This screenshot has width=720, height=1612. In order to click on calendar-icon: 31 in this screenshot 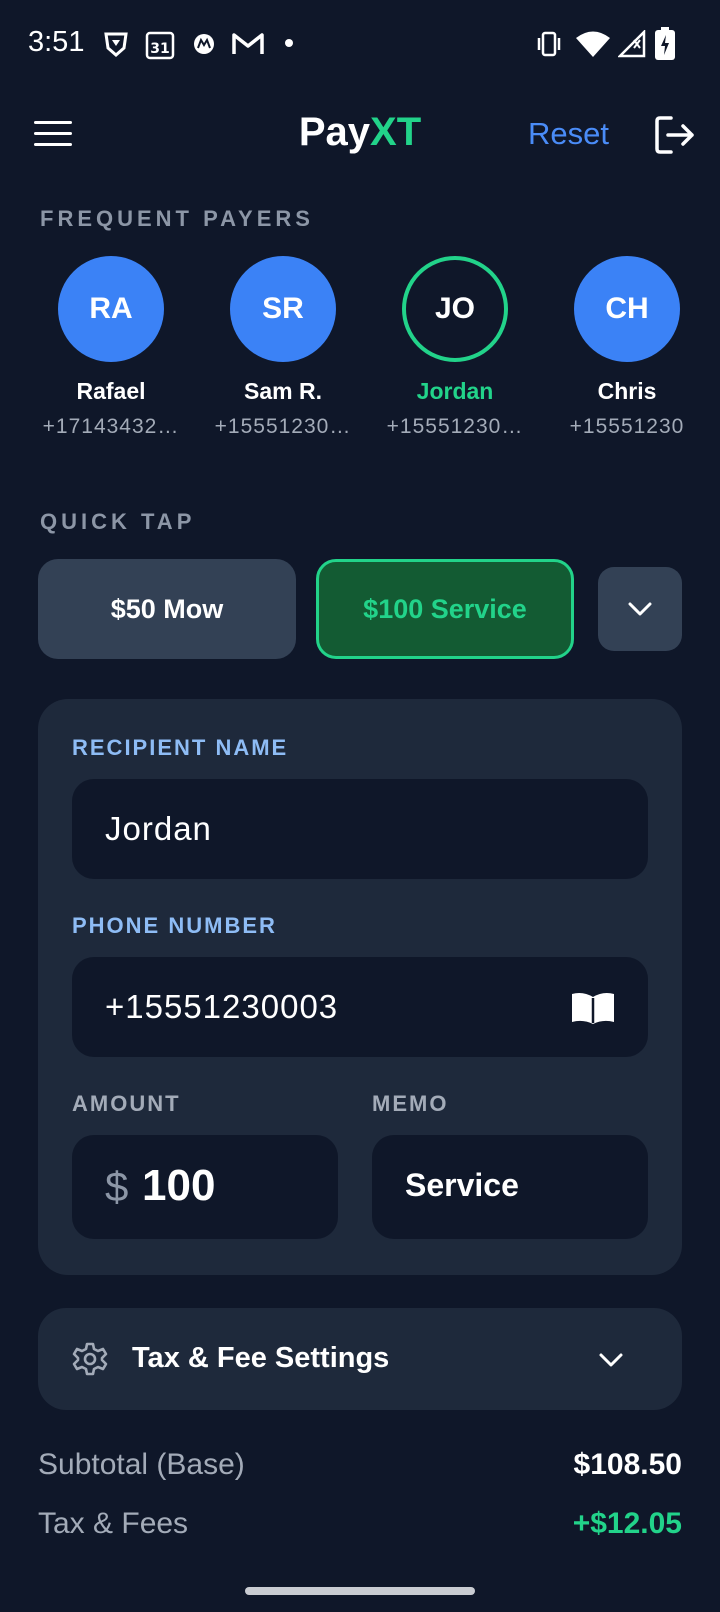, I will do `click(160, 45)`.